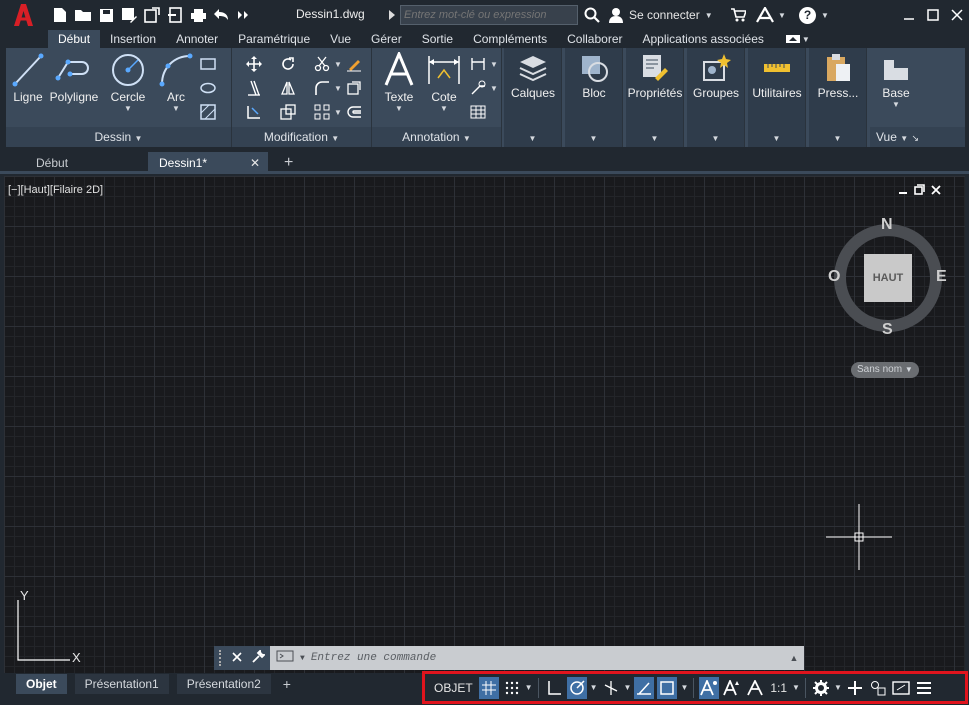  I want to click on more-icon, so click(244, 15).